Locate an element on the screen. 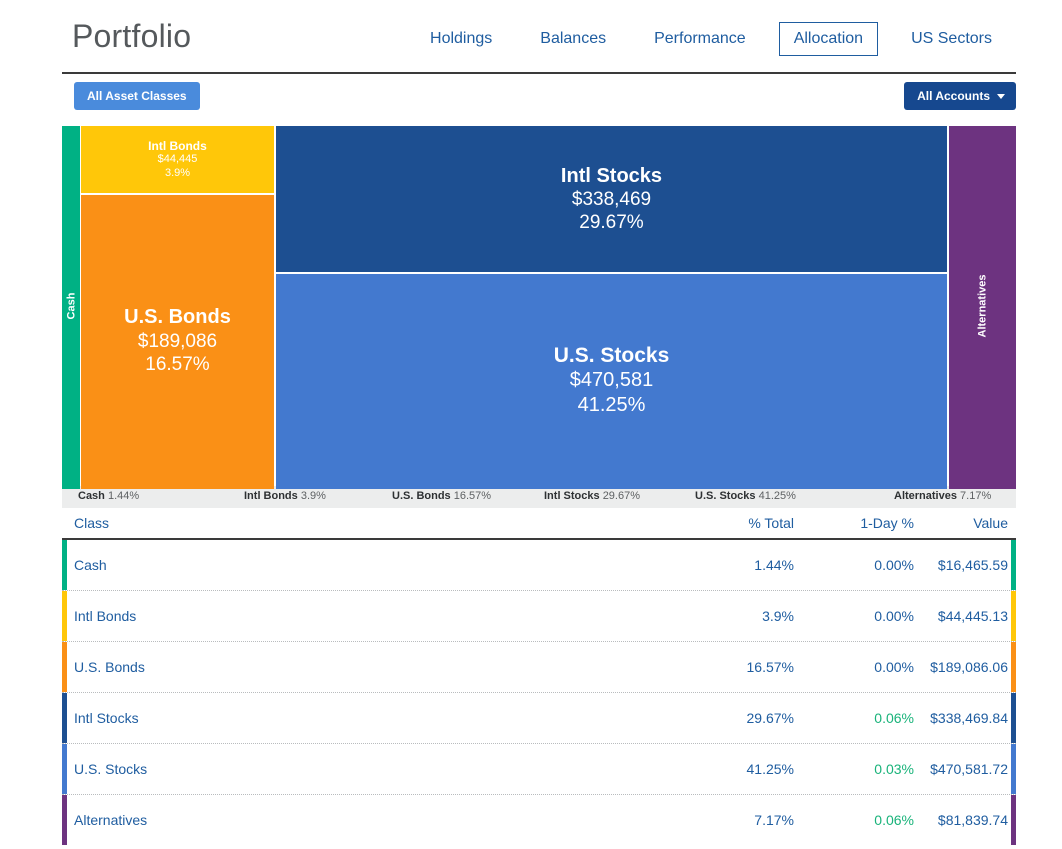  legend-label-intl-stocks: Intl Stocks 29.67% is located at coordinates (592, 496).